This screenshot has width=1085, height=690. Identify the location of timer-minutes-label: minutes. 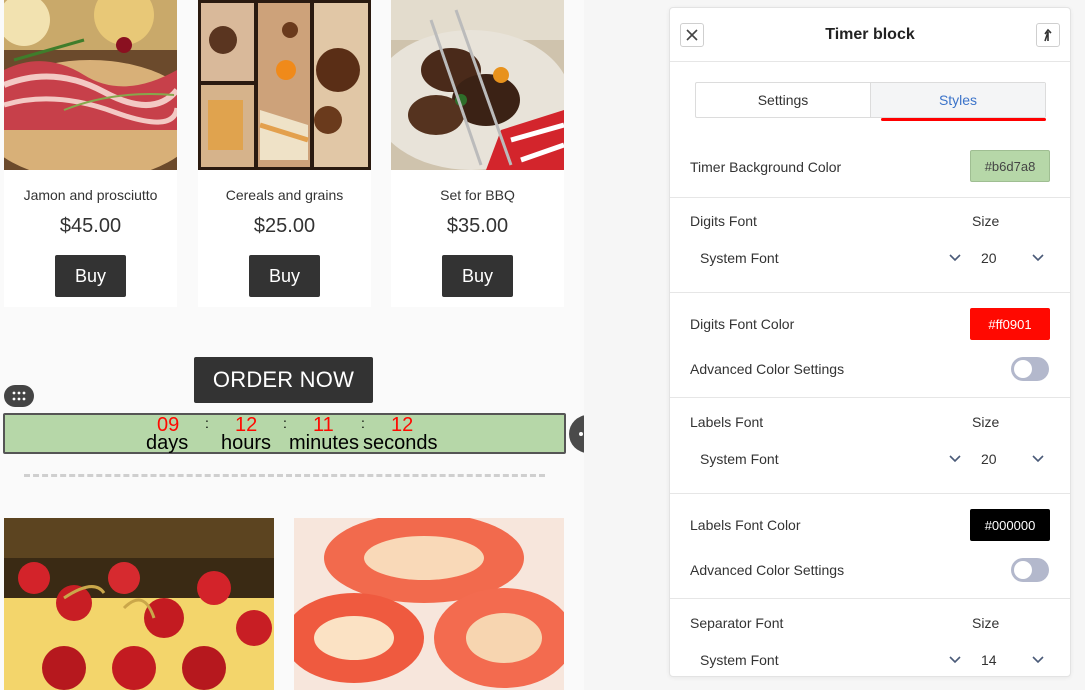
(324, 443).